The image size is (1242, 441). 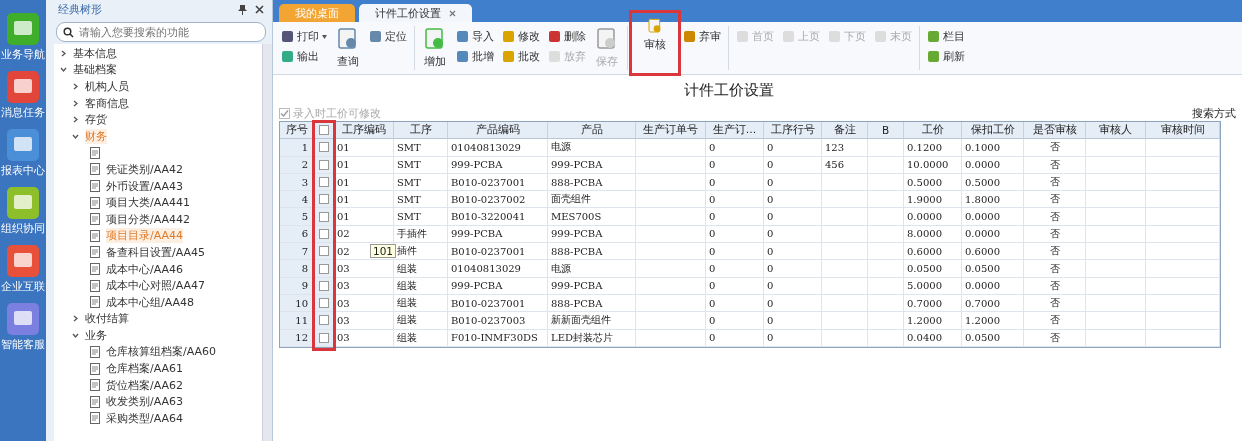 I want to click on toolbar-button: 增加, so click(x=435, y=48).